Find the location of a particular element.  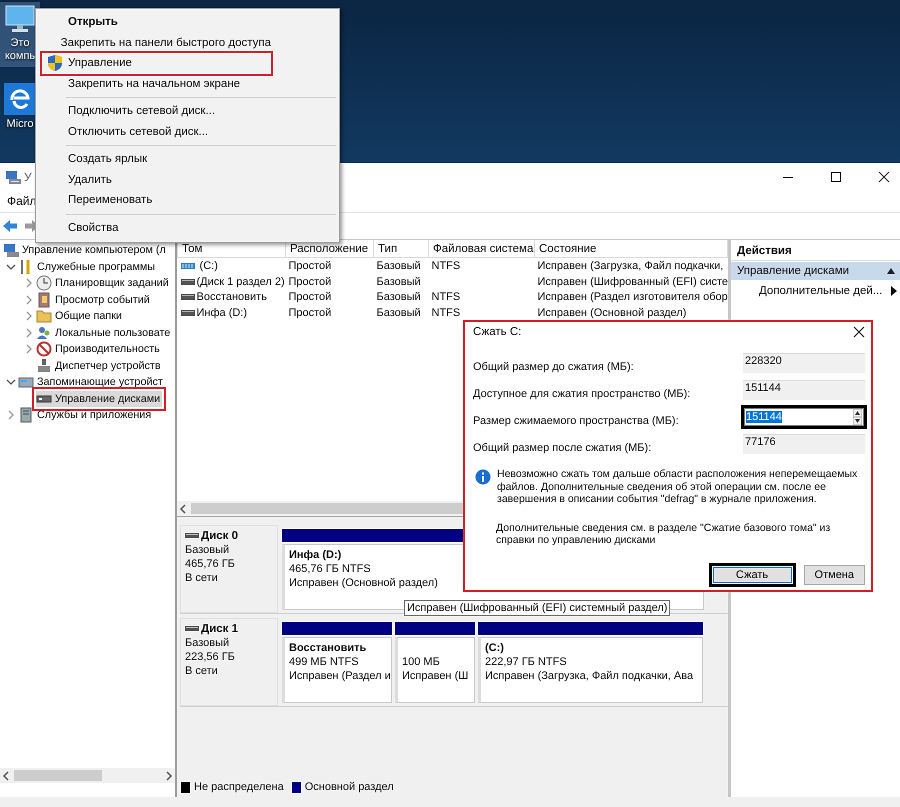

desktop-icon-label: компь is located at coordinates (20, 56).